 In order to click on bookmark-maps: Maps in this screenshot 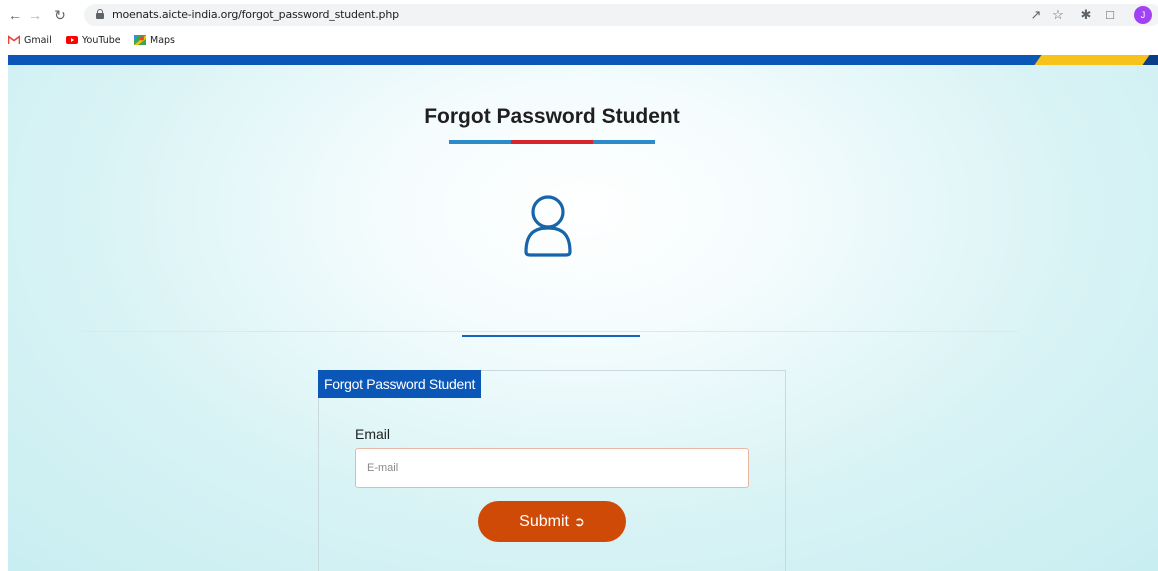, I will do `click(154, 41)`.